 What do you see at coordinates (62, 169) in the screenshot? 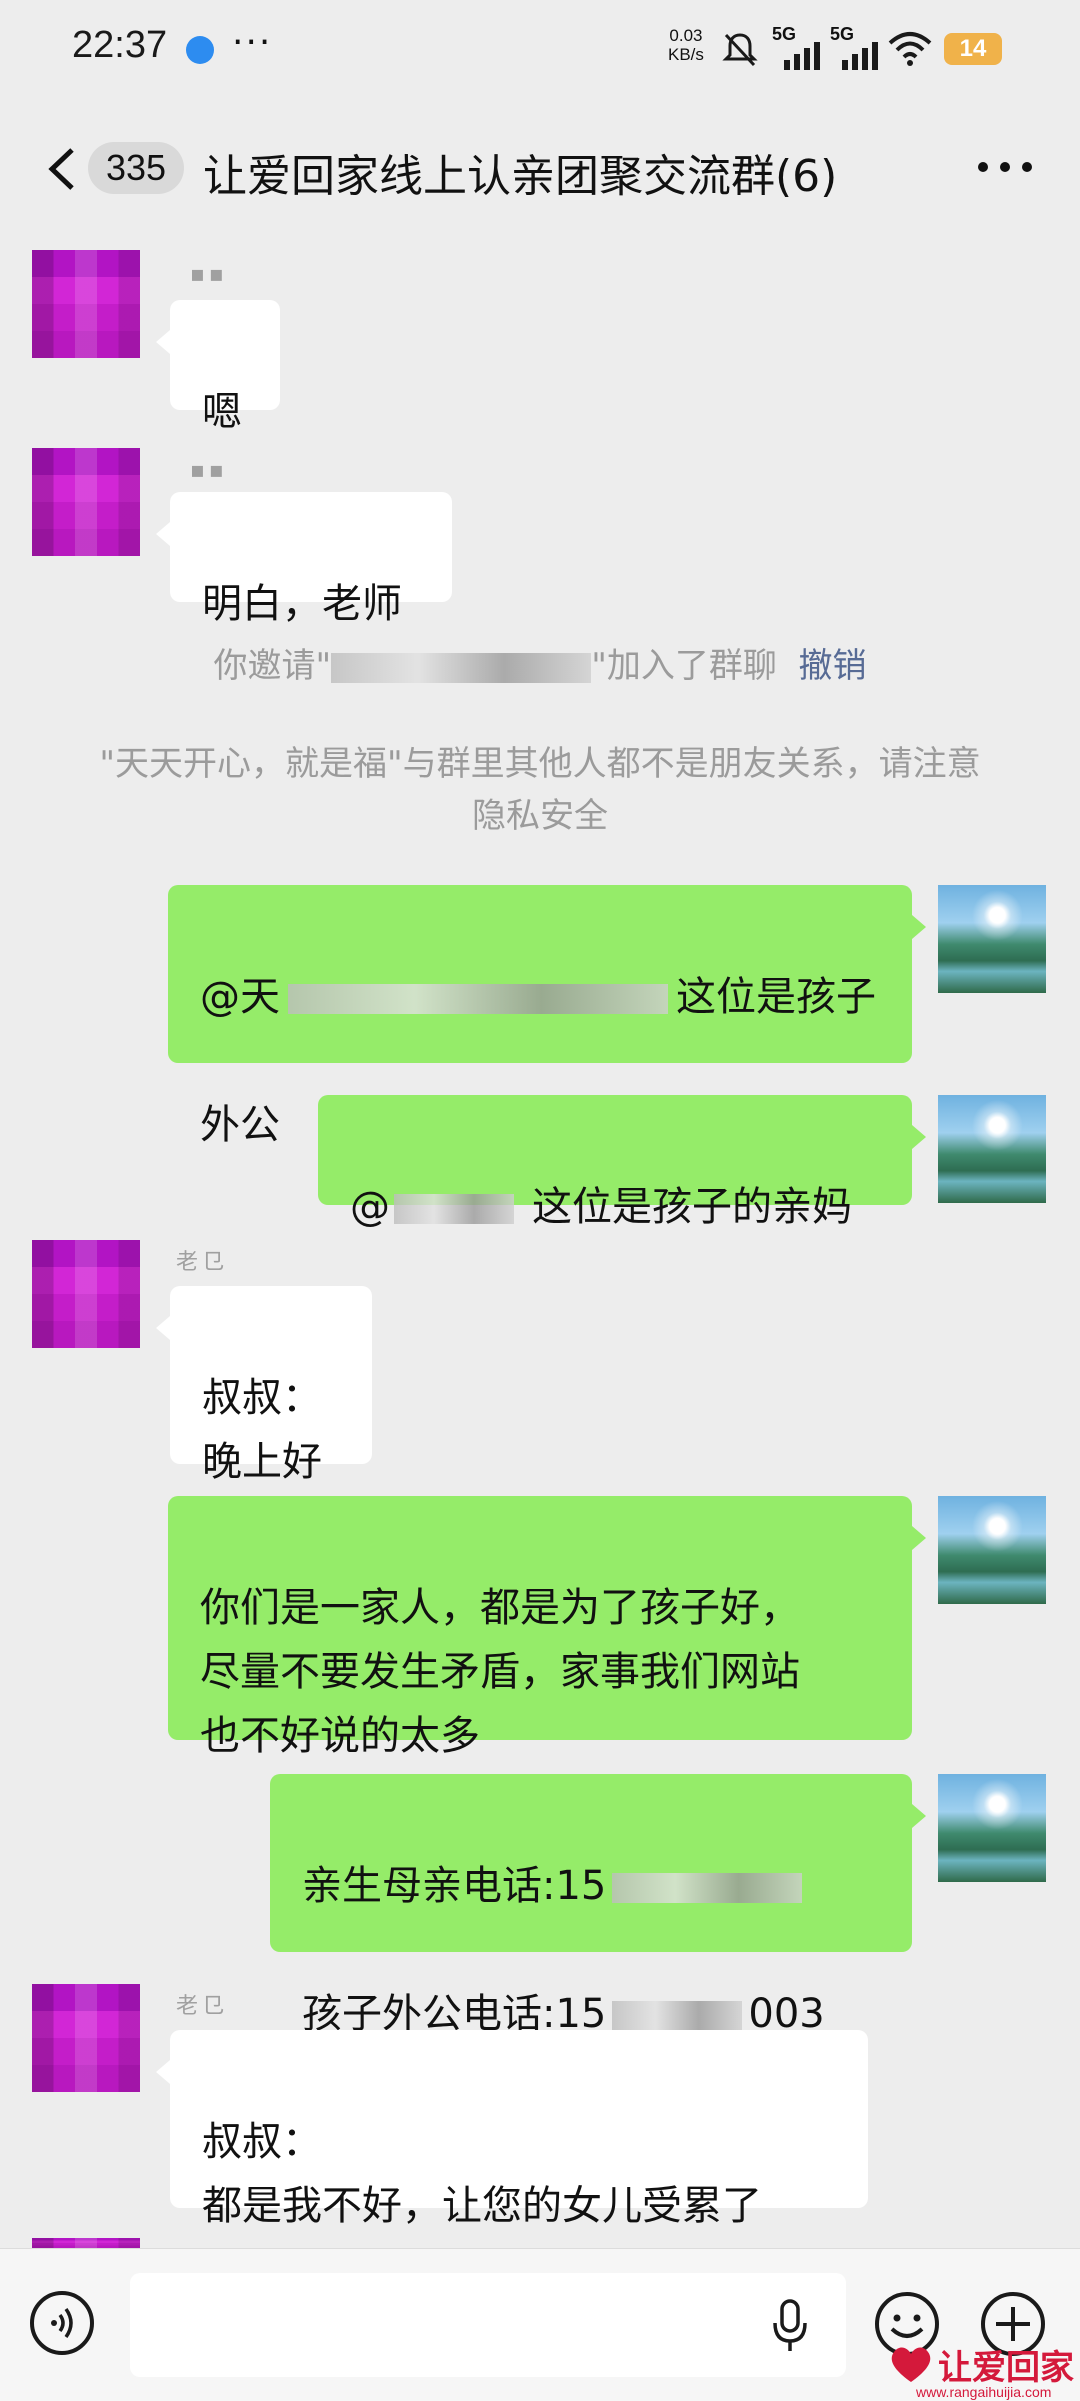
I see `back-arrow-icon` at bounding box center [62, 169].